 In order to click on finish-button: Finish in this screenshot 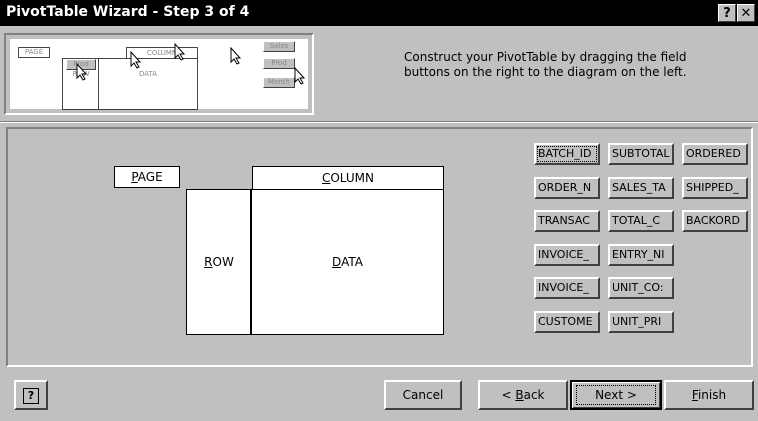, I will do `click(709, 395)`.